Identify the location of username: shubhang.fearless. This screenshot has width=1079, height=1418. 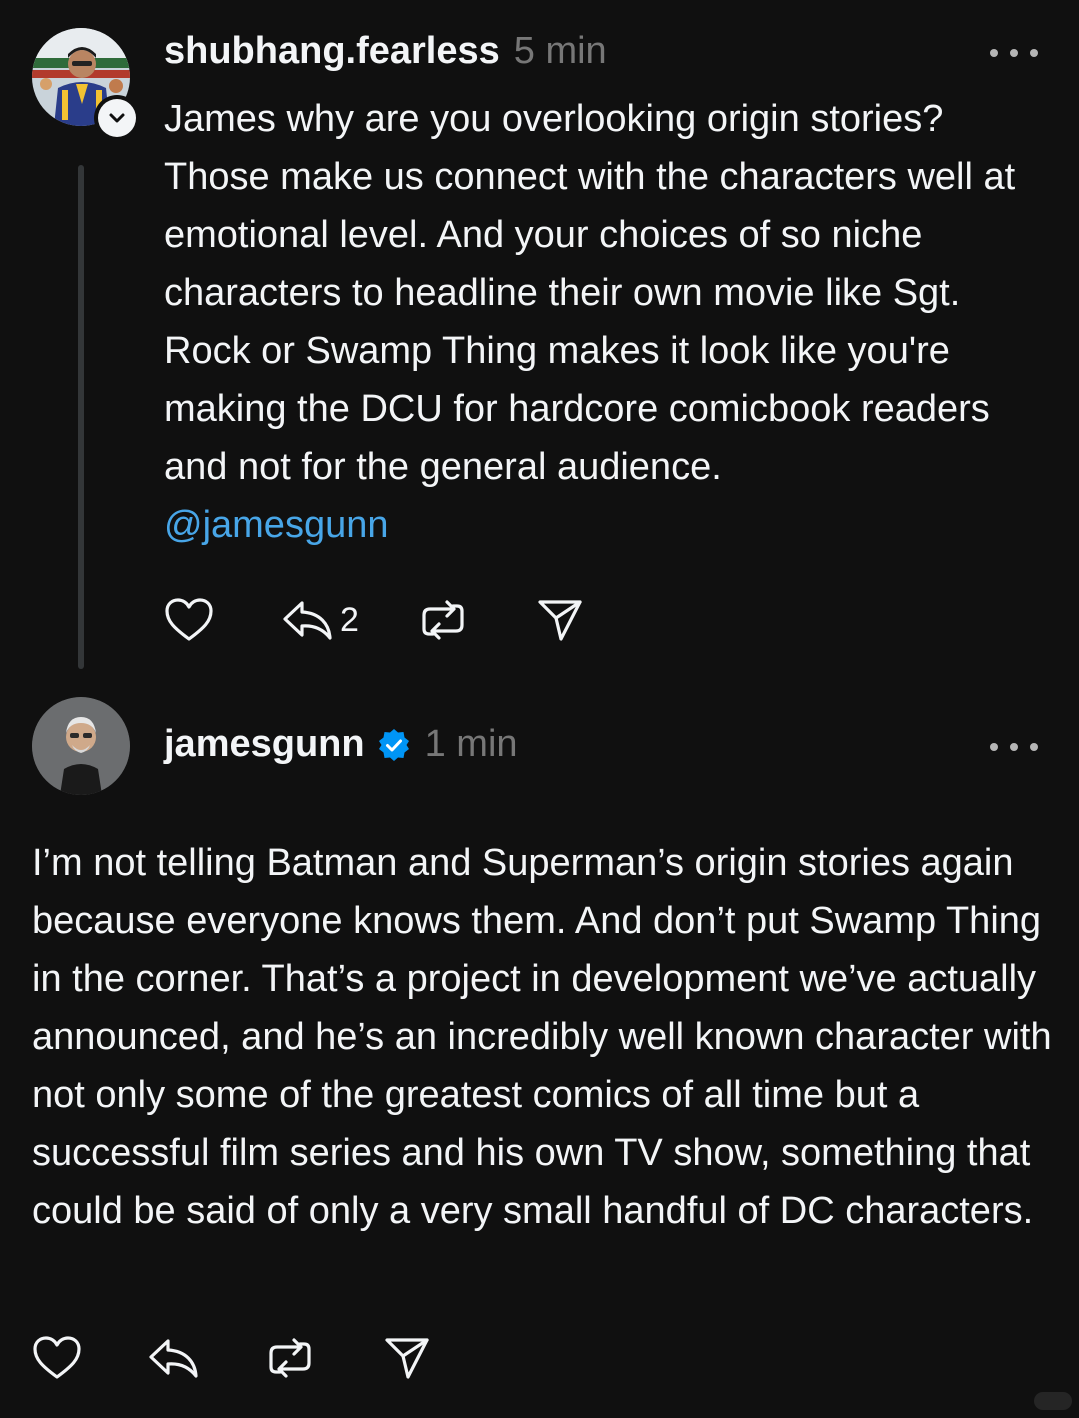
(332, 51).